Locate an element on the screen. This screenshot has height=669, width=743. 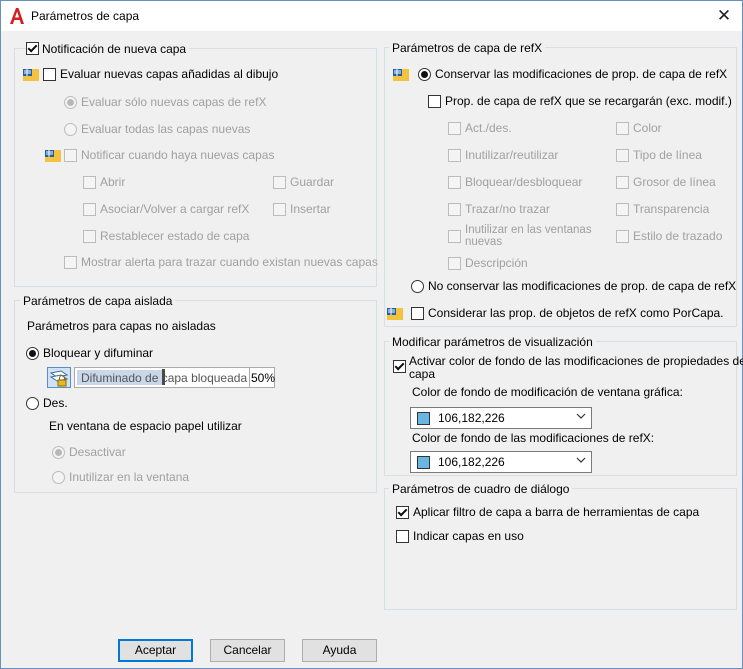
notify-new-layers-checkbox is located at coordinates (70, 155).